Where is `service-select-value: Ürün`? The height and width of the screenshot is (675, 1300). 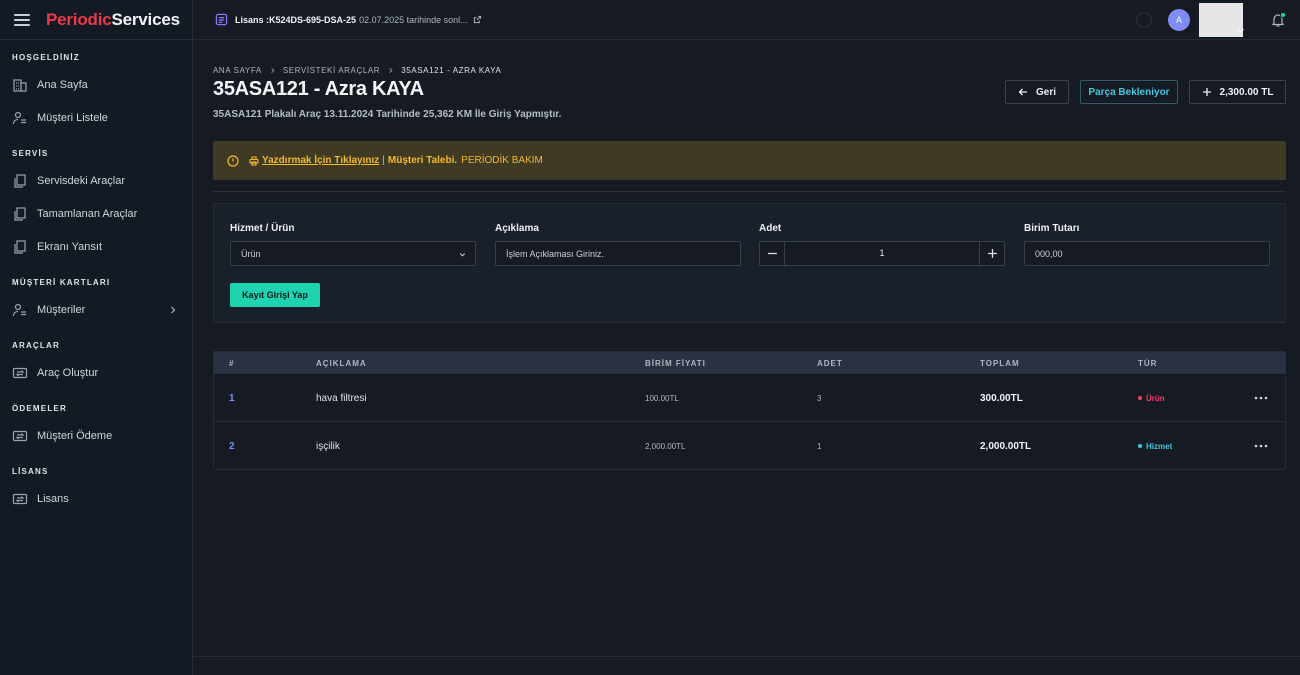
service-select-value: Ürün is located at coordinates (251, 253).